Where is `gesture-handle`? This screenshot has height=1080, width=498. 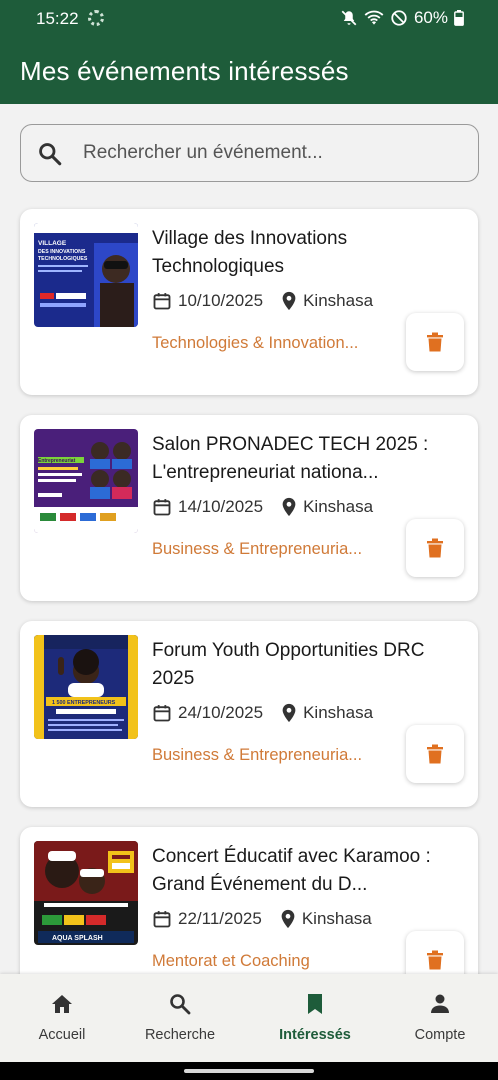
gesture-handle is located at coordinates (249, 1071).